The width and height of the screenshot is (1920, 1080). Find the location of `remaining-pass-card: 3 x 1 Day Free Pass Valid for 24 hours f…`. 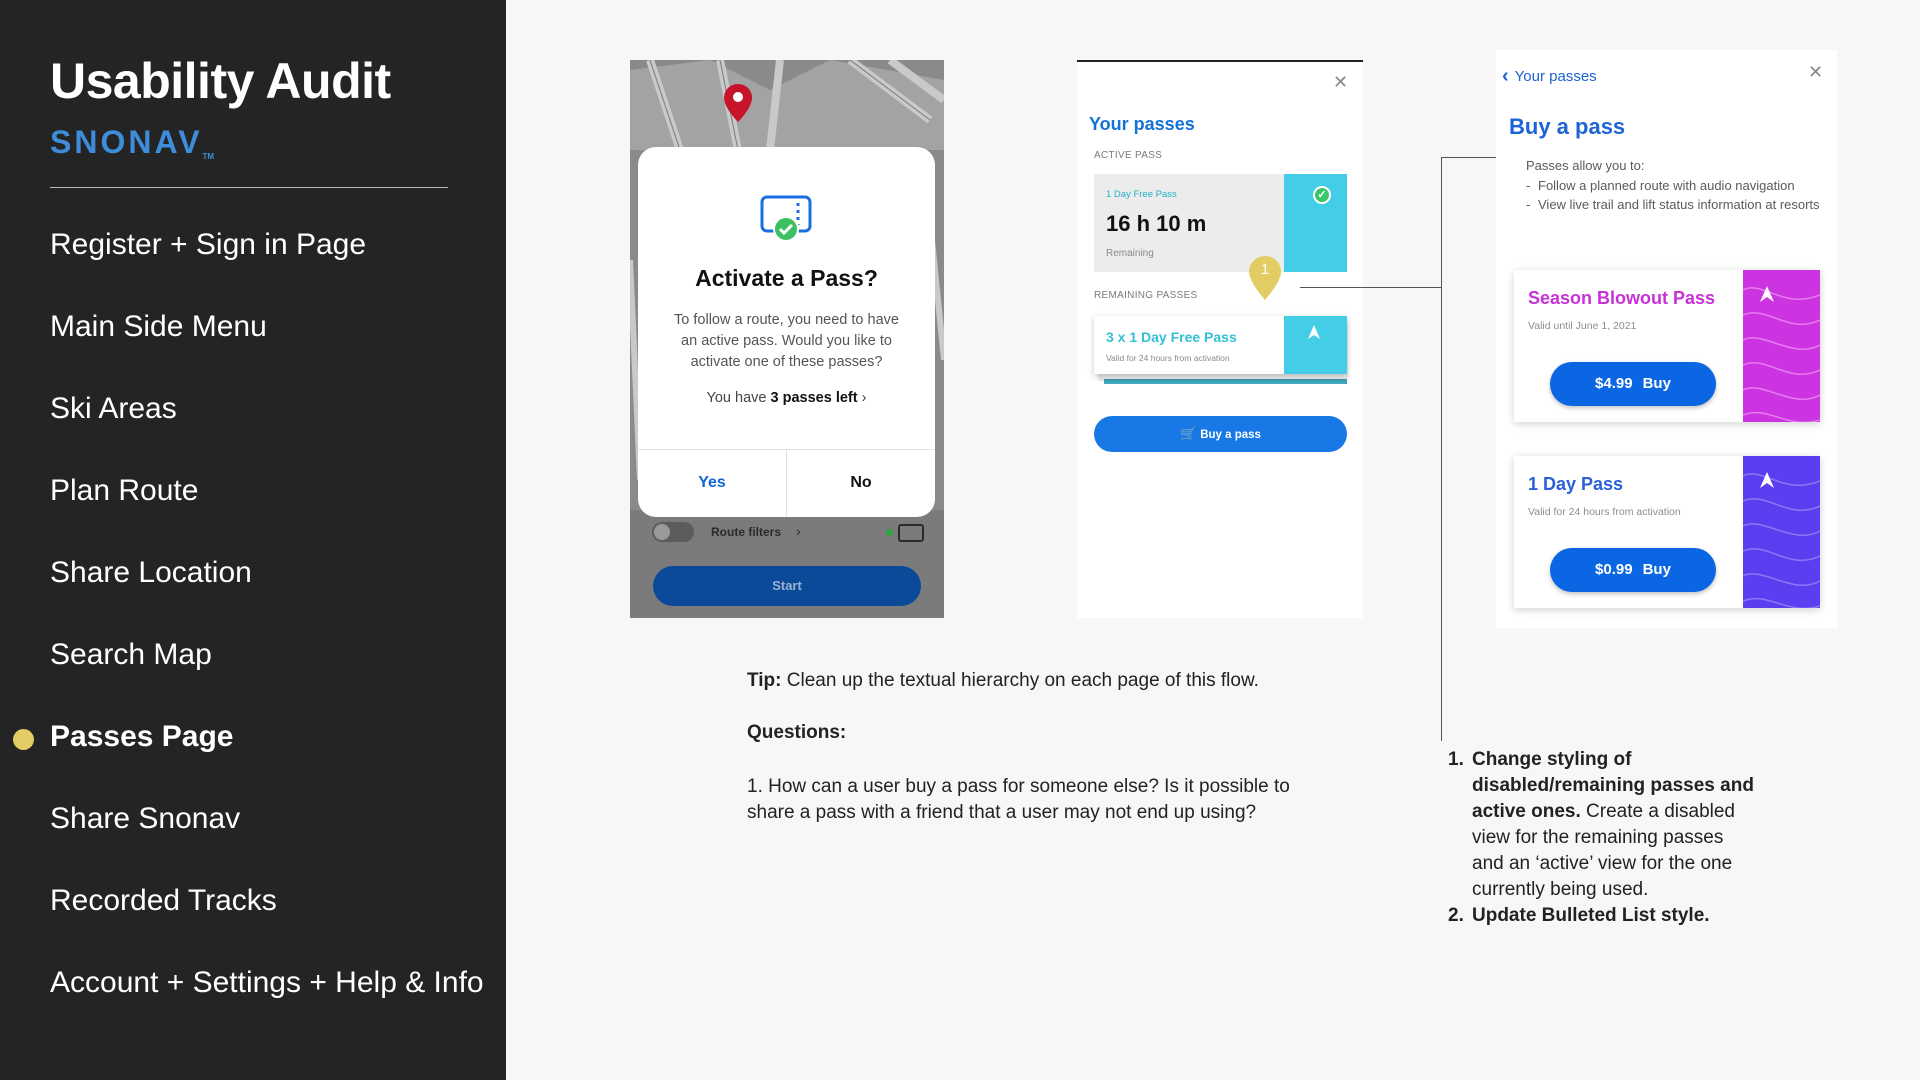

remaining-pass-card: 3 x 1 Day Free Pass Valid for 24 hours f… is located at coordinates (1220, 345).